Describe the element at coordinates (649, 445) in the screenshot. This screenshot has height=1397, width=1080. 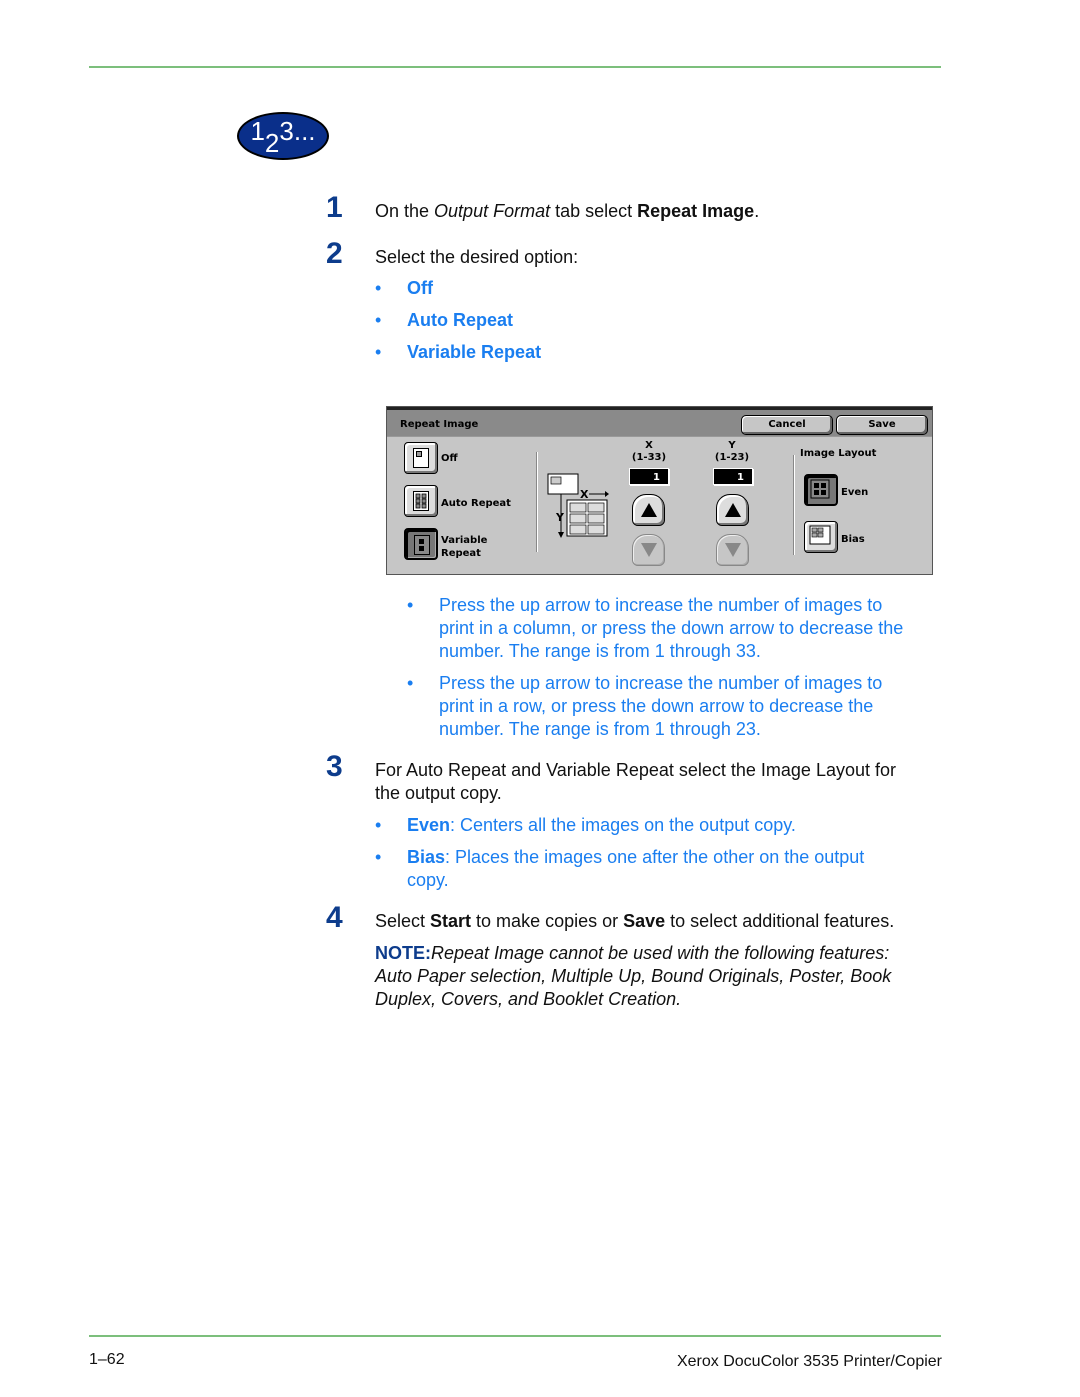
I see `x-label: X` at that location.